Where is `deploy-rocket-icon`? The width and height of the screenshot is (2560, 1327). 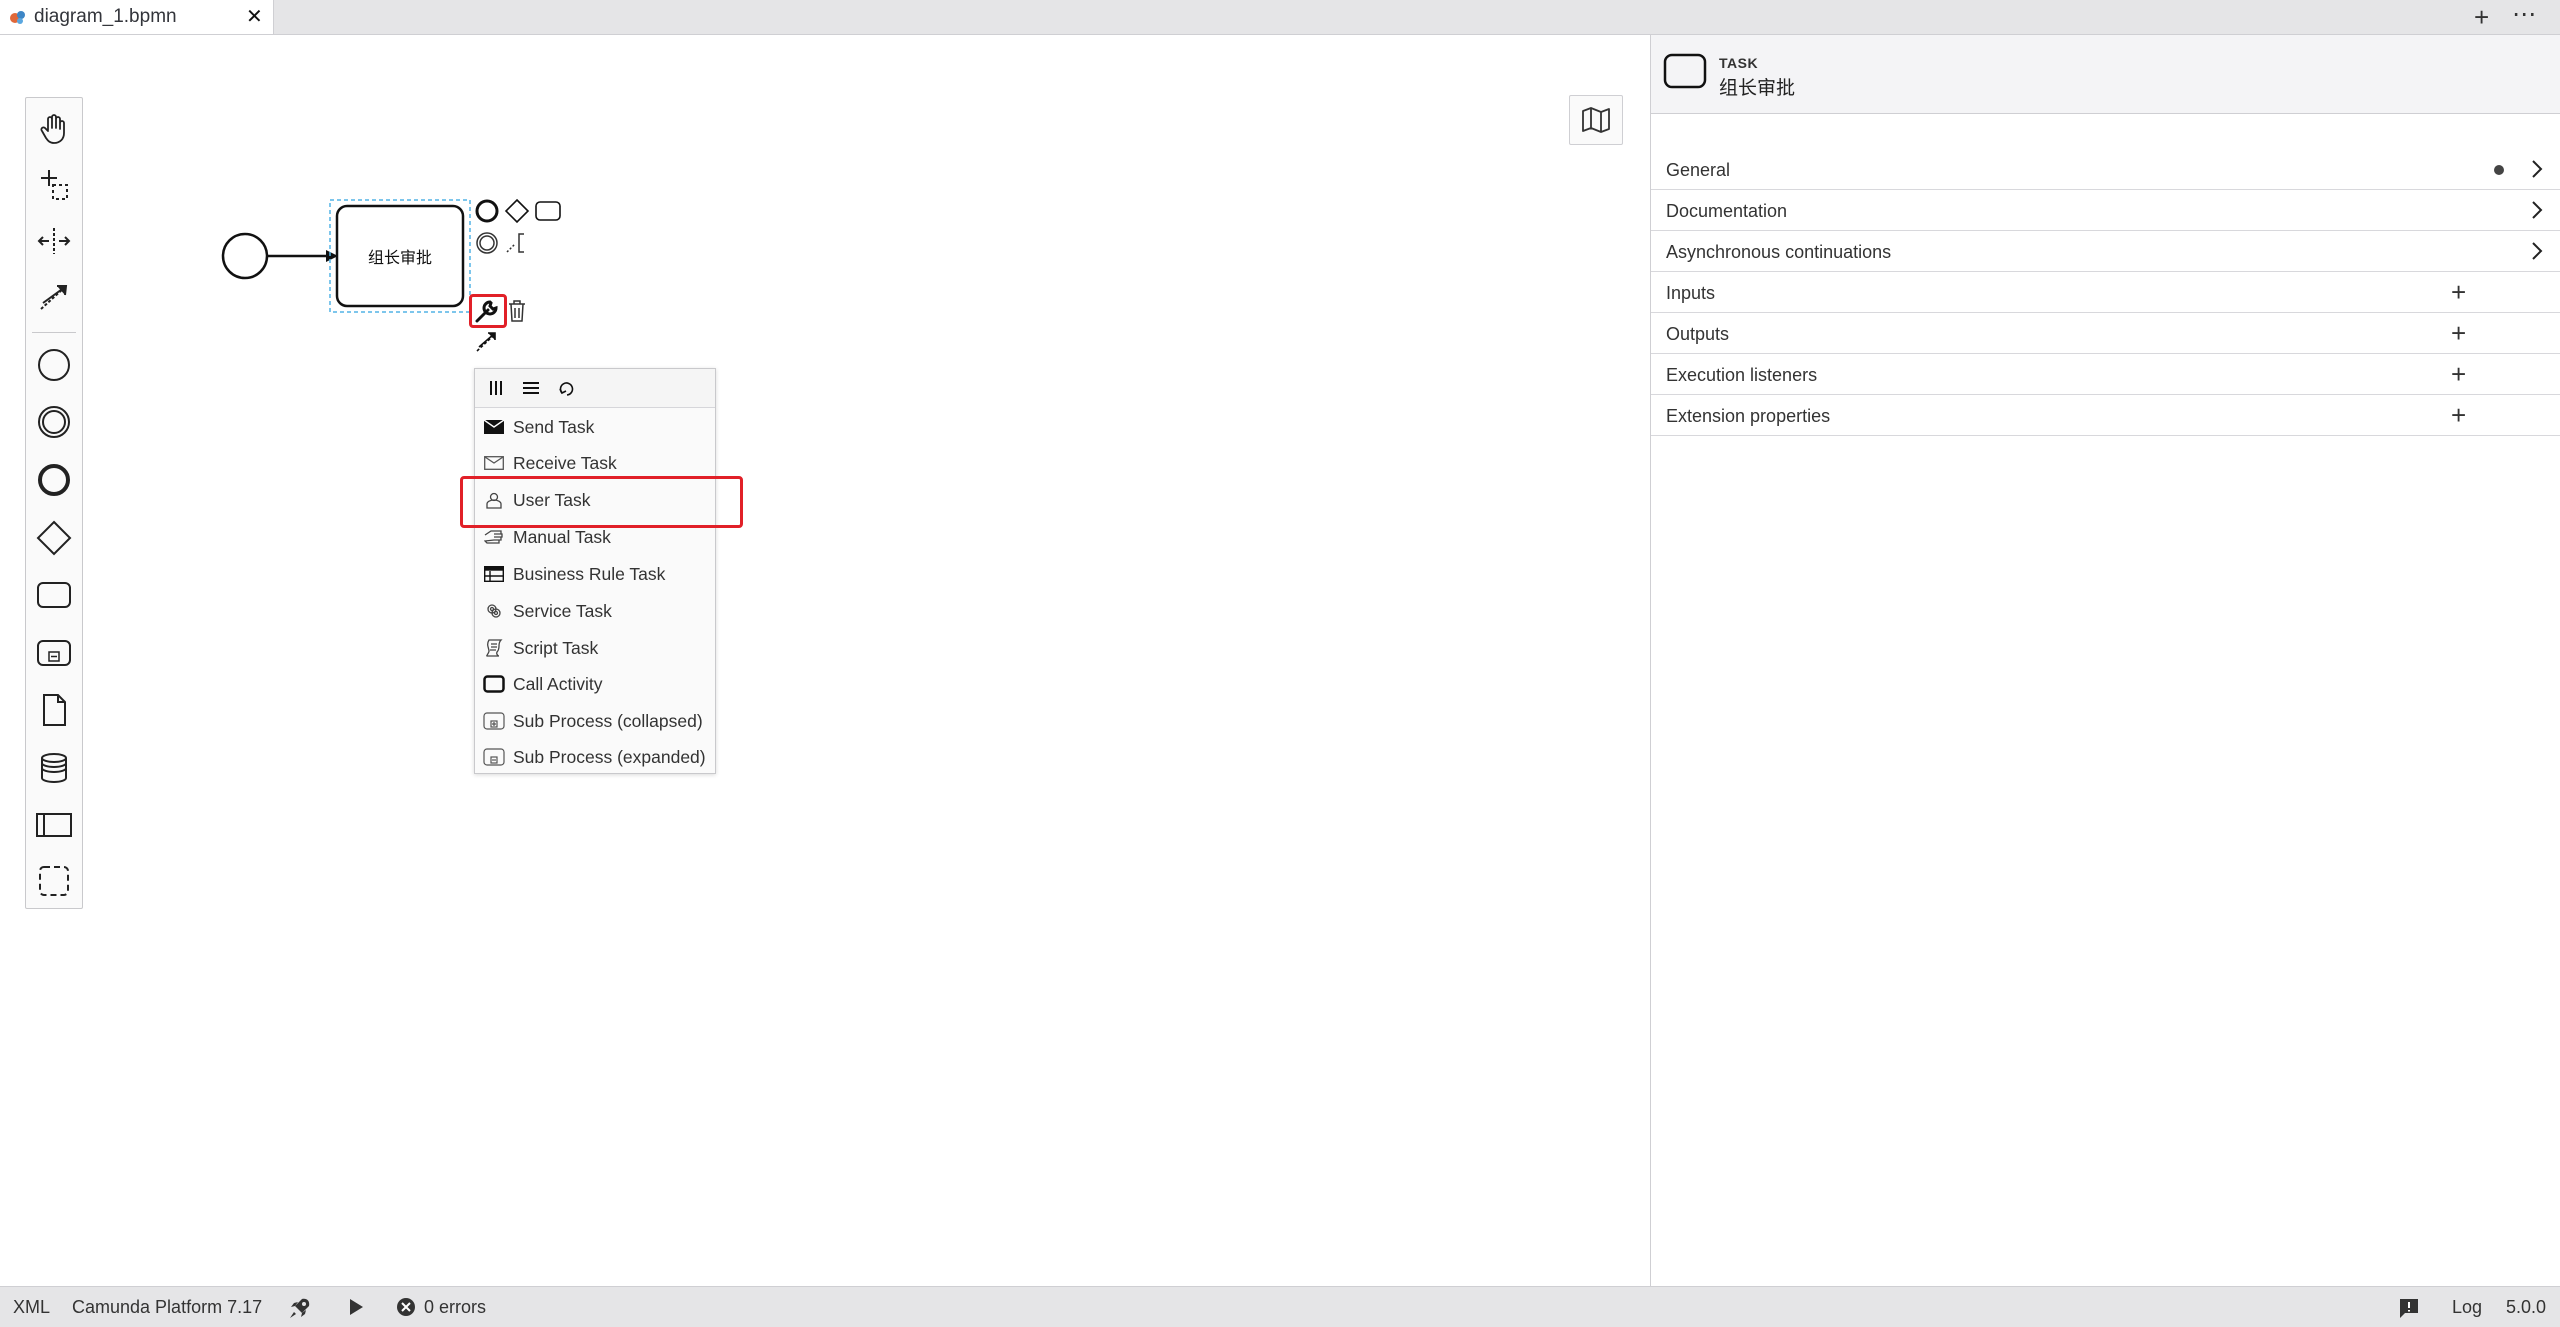
deploy-rocket-icon is located at coordinates (300, 1308).